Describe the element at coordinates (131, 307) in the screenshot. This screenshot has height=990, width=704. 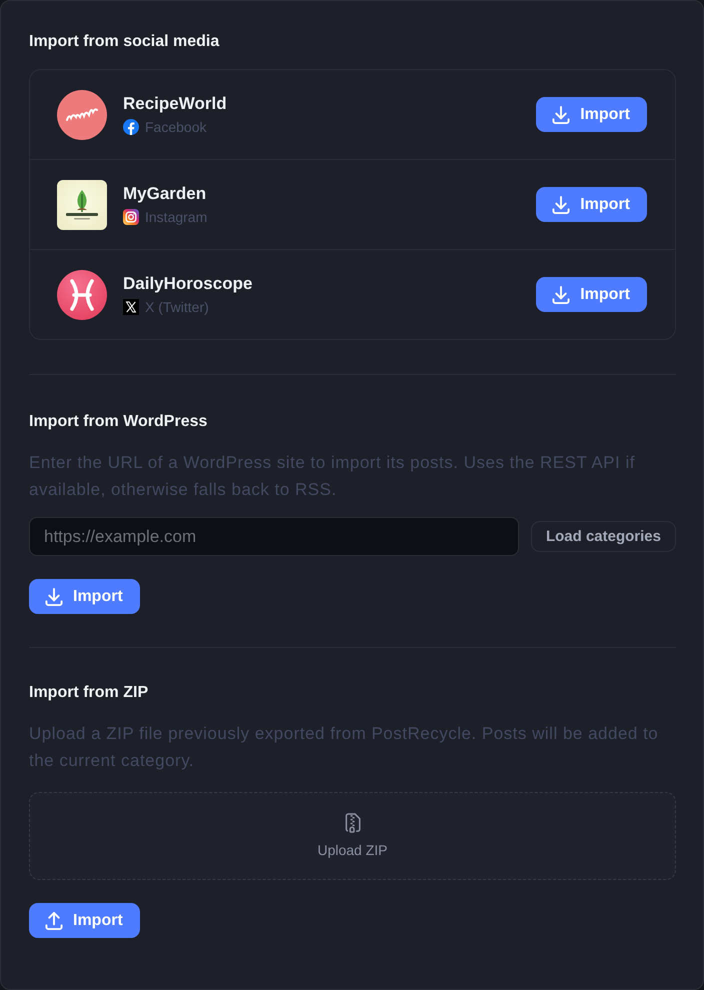
I see `x-logo-icon` at that location.